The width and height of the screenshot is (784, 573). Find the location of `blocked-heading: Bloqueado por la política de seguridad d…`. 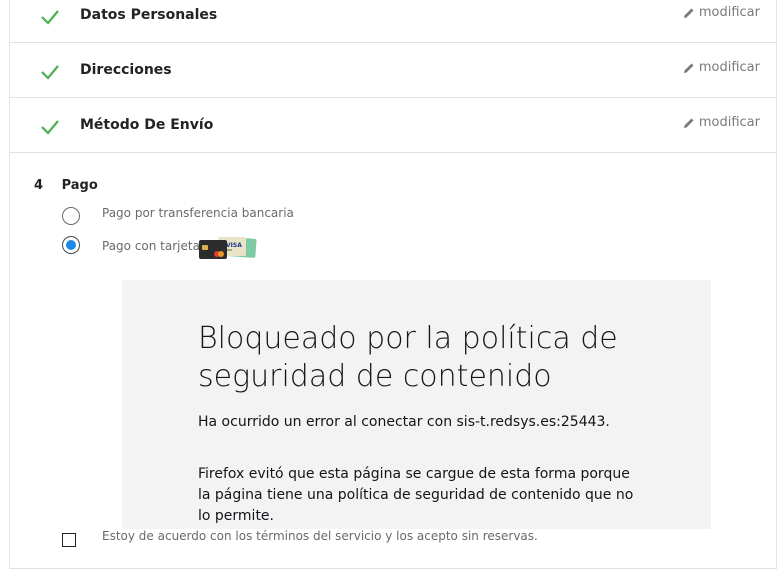

blocked-heading: Bloqueado por la política de seguridad d… is located at coordinates (408, 357).